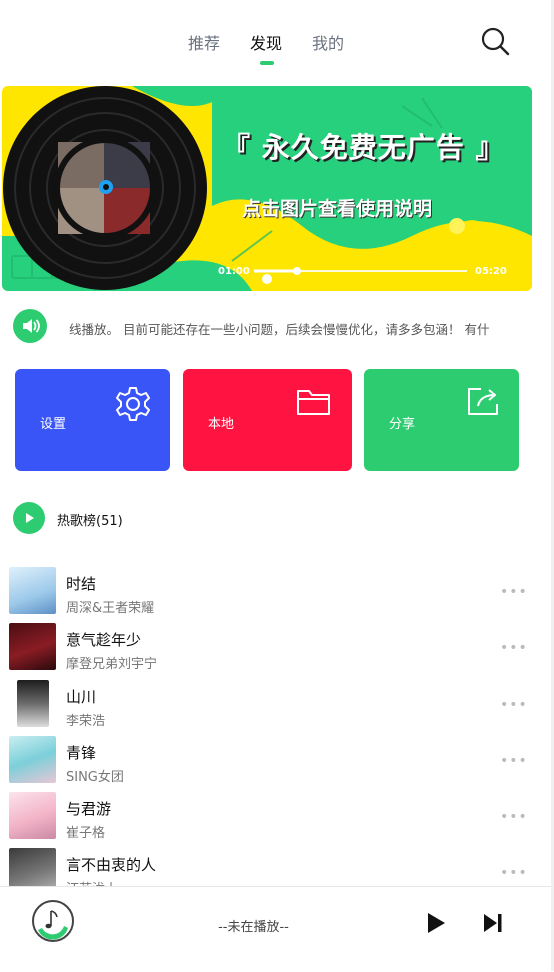 Image resolution: width=554 pixels, height=972 pixels. What do you see at coordinates (86, 721) in the screenshot?
I see `song-artist: 李荣浩` at bounding box center [86, 721].